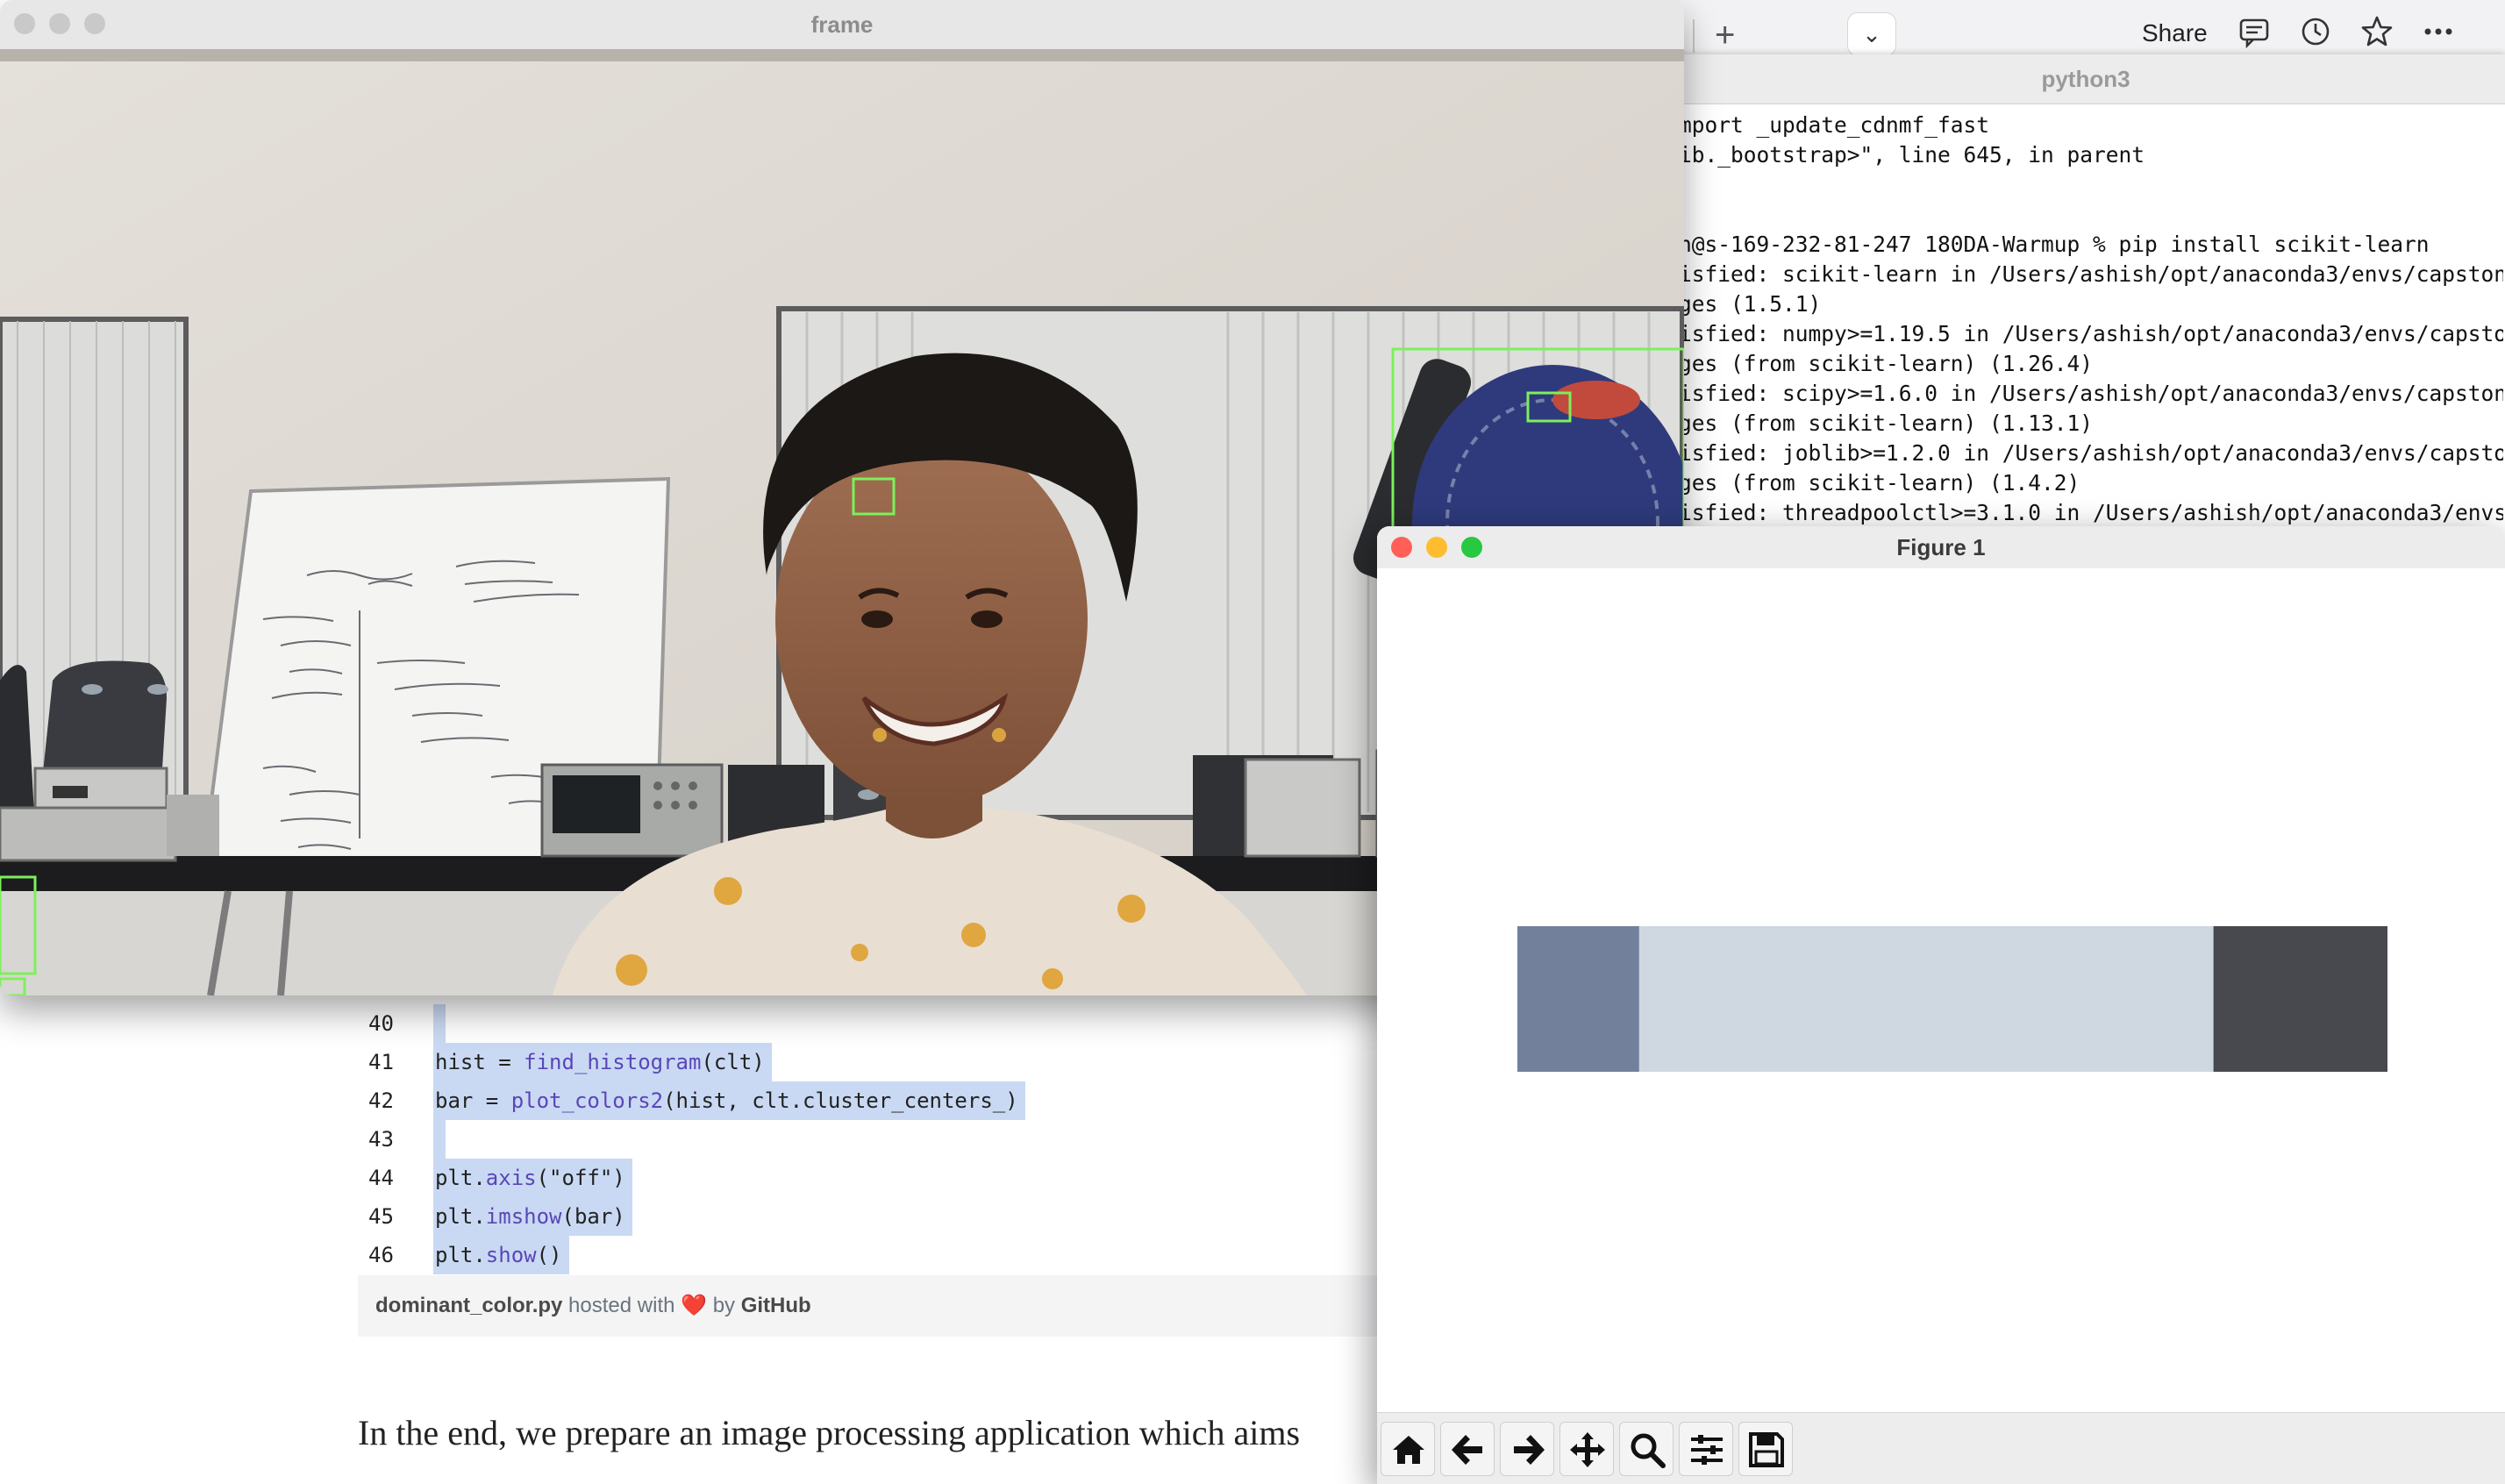  What do you see at coordinates (724, 1306) in the screenshot?
I see `gist-by: by` at bounding box center [724, 1306].